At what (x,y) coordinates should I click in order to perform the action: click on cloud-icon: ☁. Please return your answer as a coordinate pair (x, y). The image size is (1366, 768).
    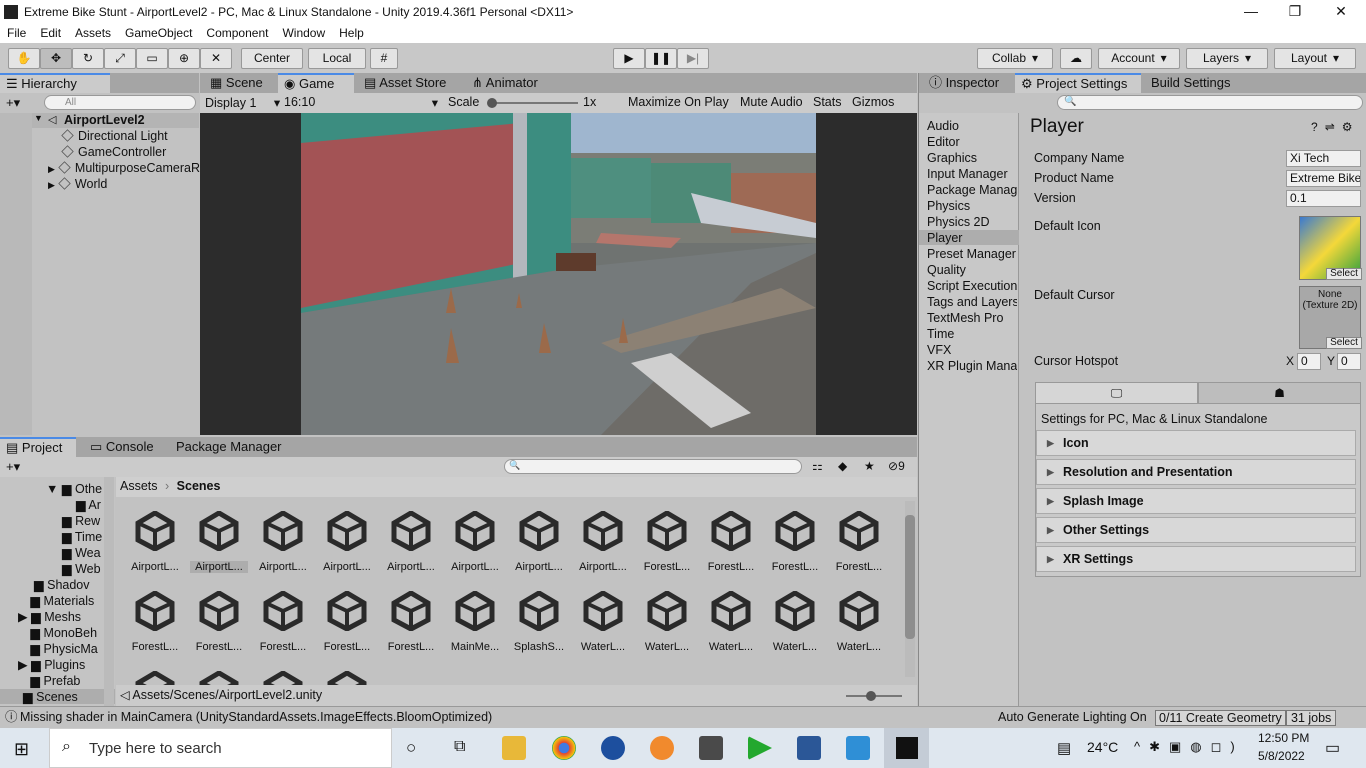
    Looking at the image, I should click on (1076, 58).